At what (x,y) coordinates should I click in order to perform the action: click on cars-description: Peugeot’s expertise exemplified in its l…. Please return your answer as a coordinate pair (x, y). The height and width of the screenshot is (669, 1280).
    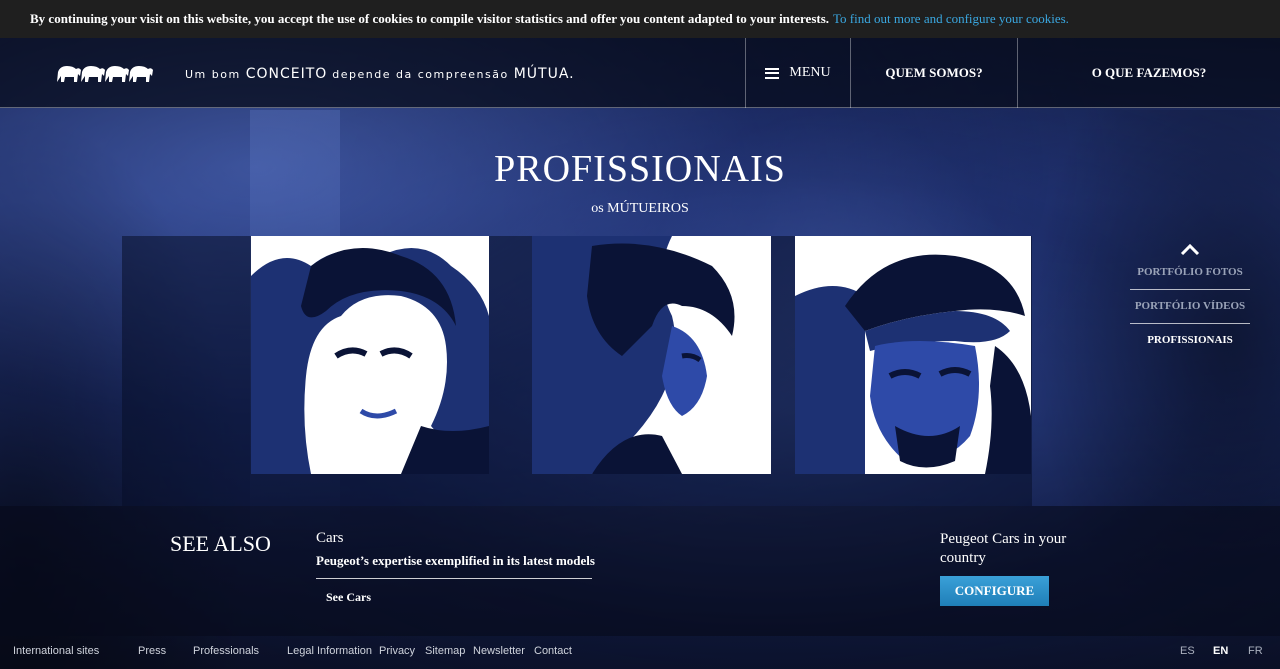
    Looking at the image, I should click on (455, 560).